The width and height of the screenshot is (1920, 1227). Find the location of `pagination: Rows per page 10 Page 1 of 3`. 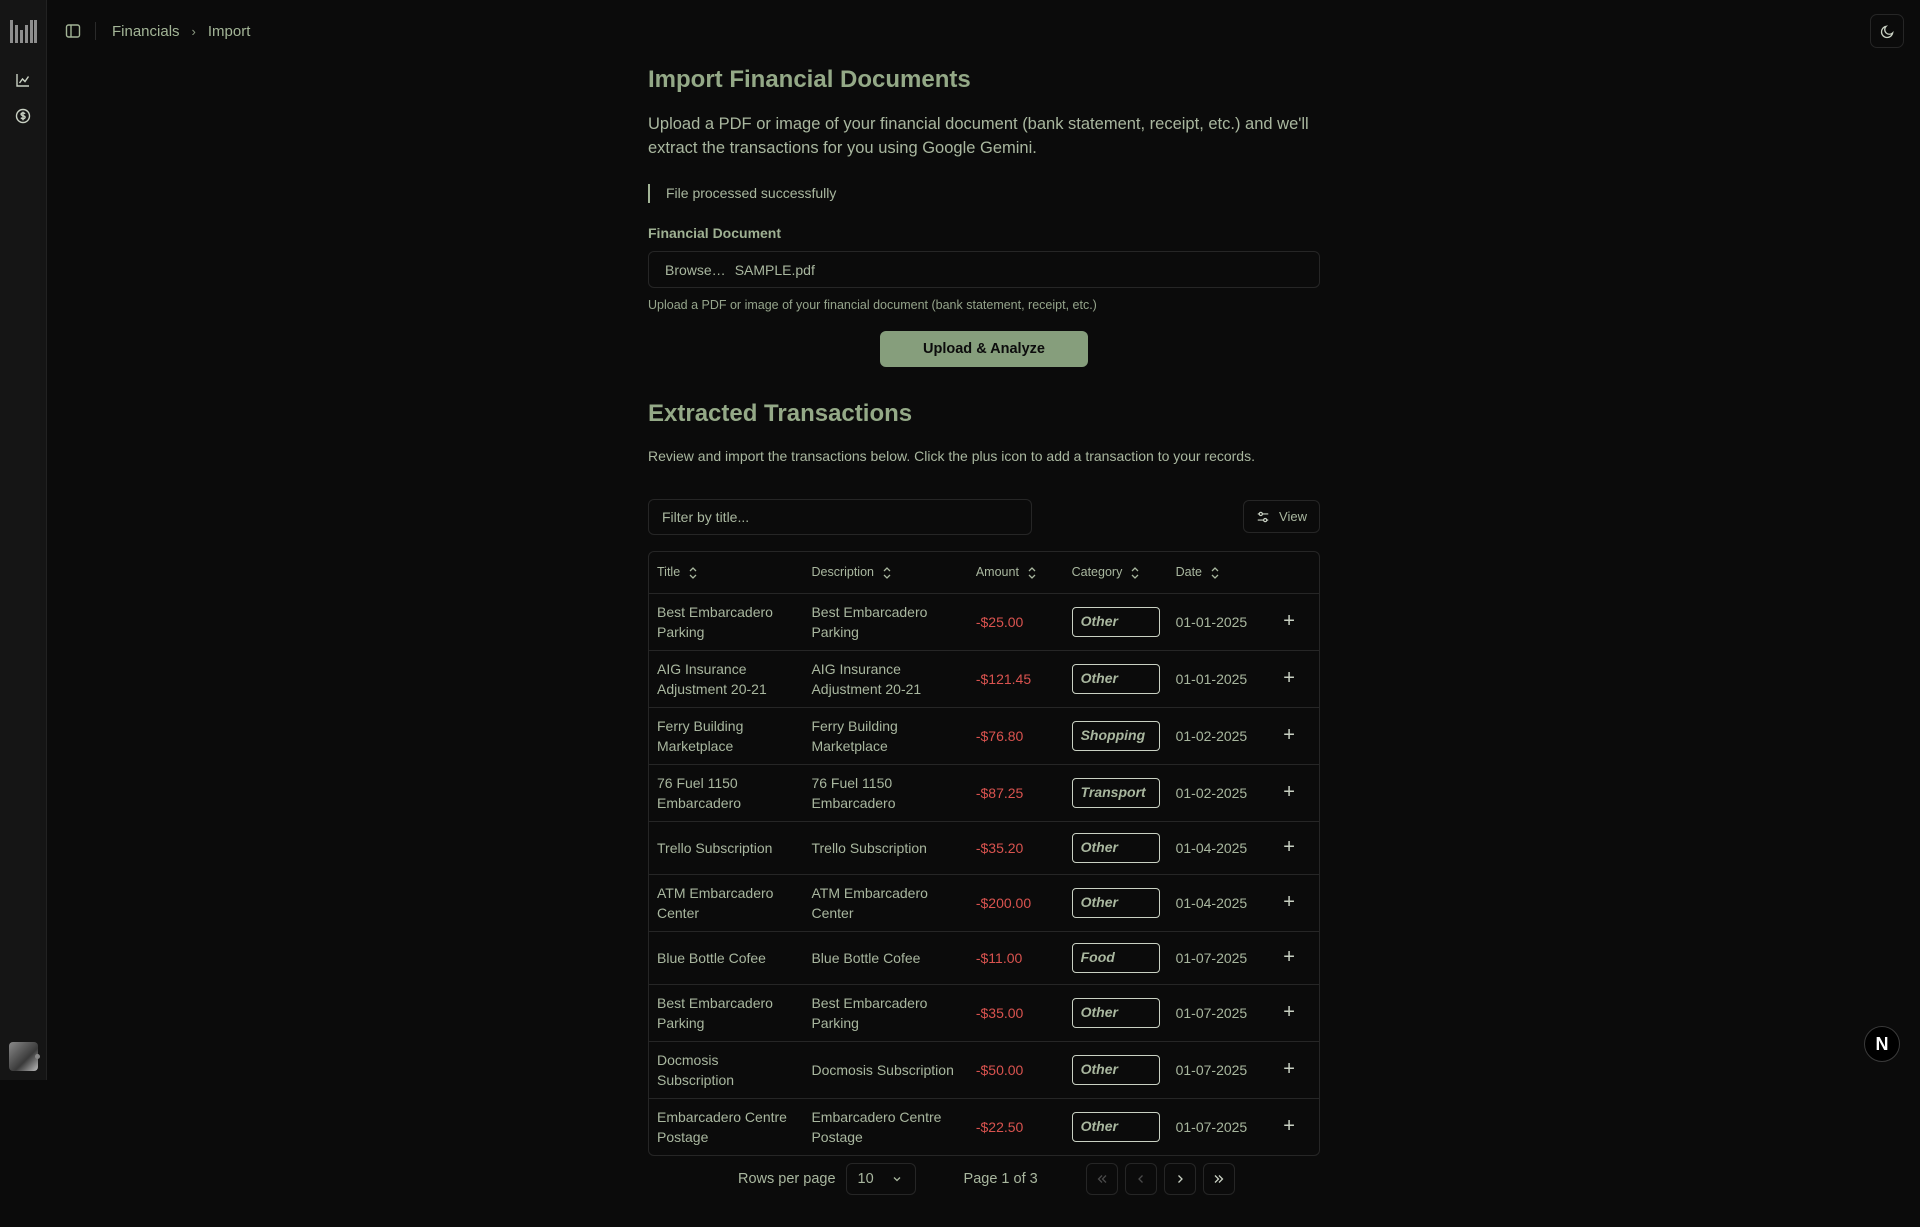

pagination: Rows per page 10 Page 1 of 3 is located at coordinates (986, 1179).